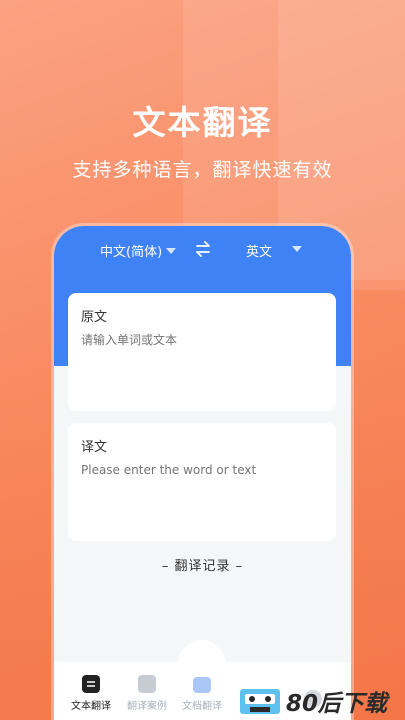 The width and height of the screenshot is (405, 720). I want to click on nav-item-cases: 翻译案例, so click(147, 693).